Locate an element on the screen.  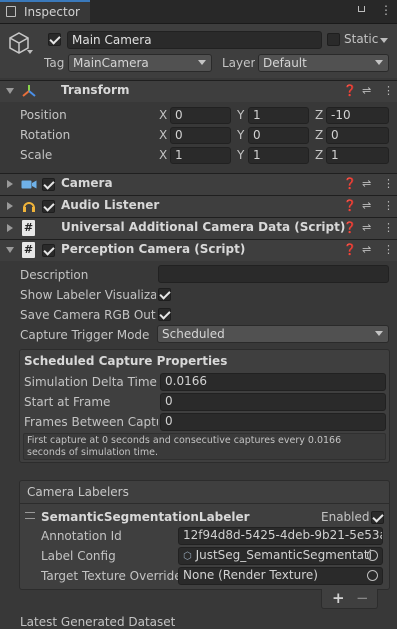
start-frame-label: Start at Frame is located at coordinates (67, 402).